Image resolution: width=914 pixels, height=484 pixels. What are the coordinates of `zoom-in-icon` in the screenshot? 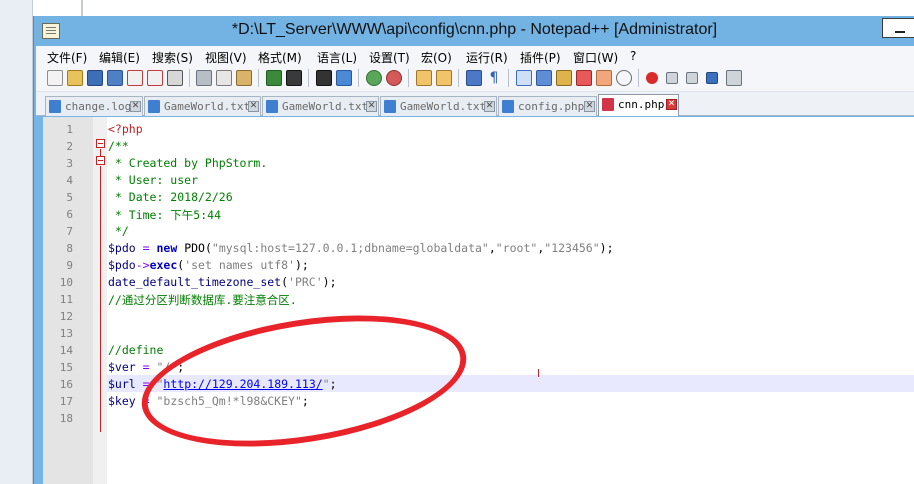 It's located at (374, 78).